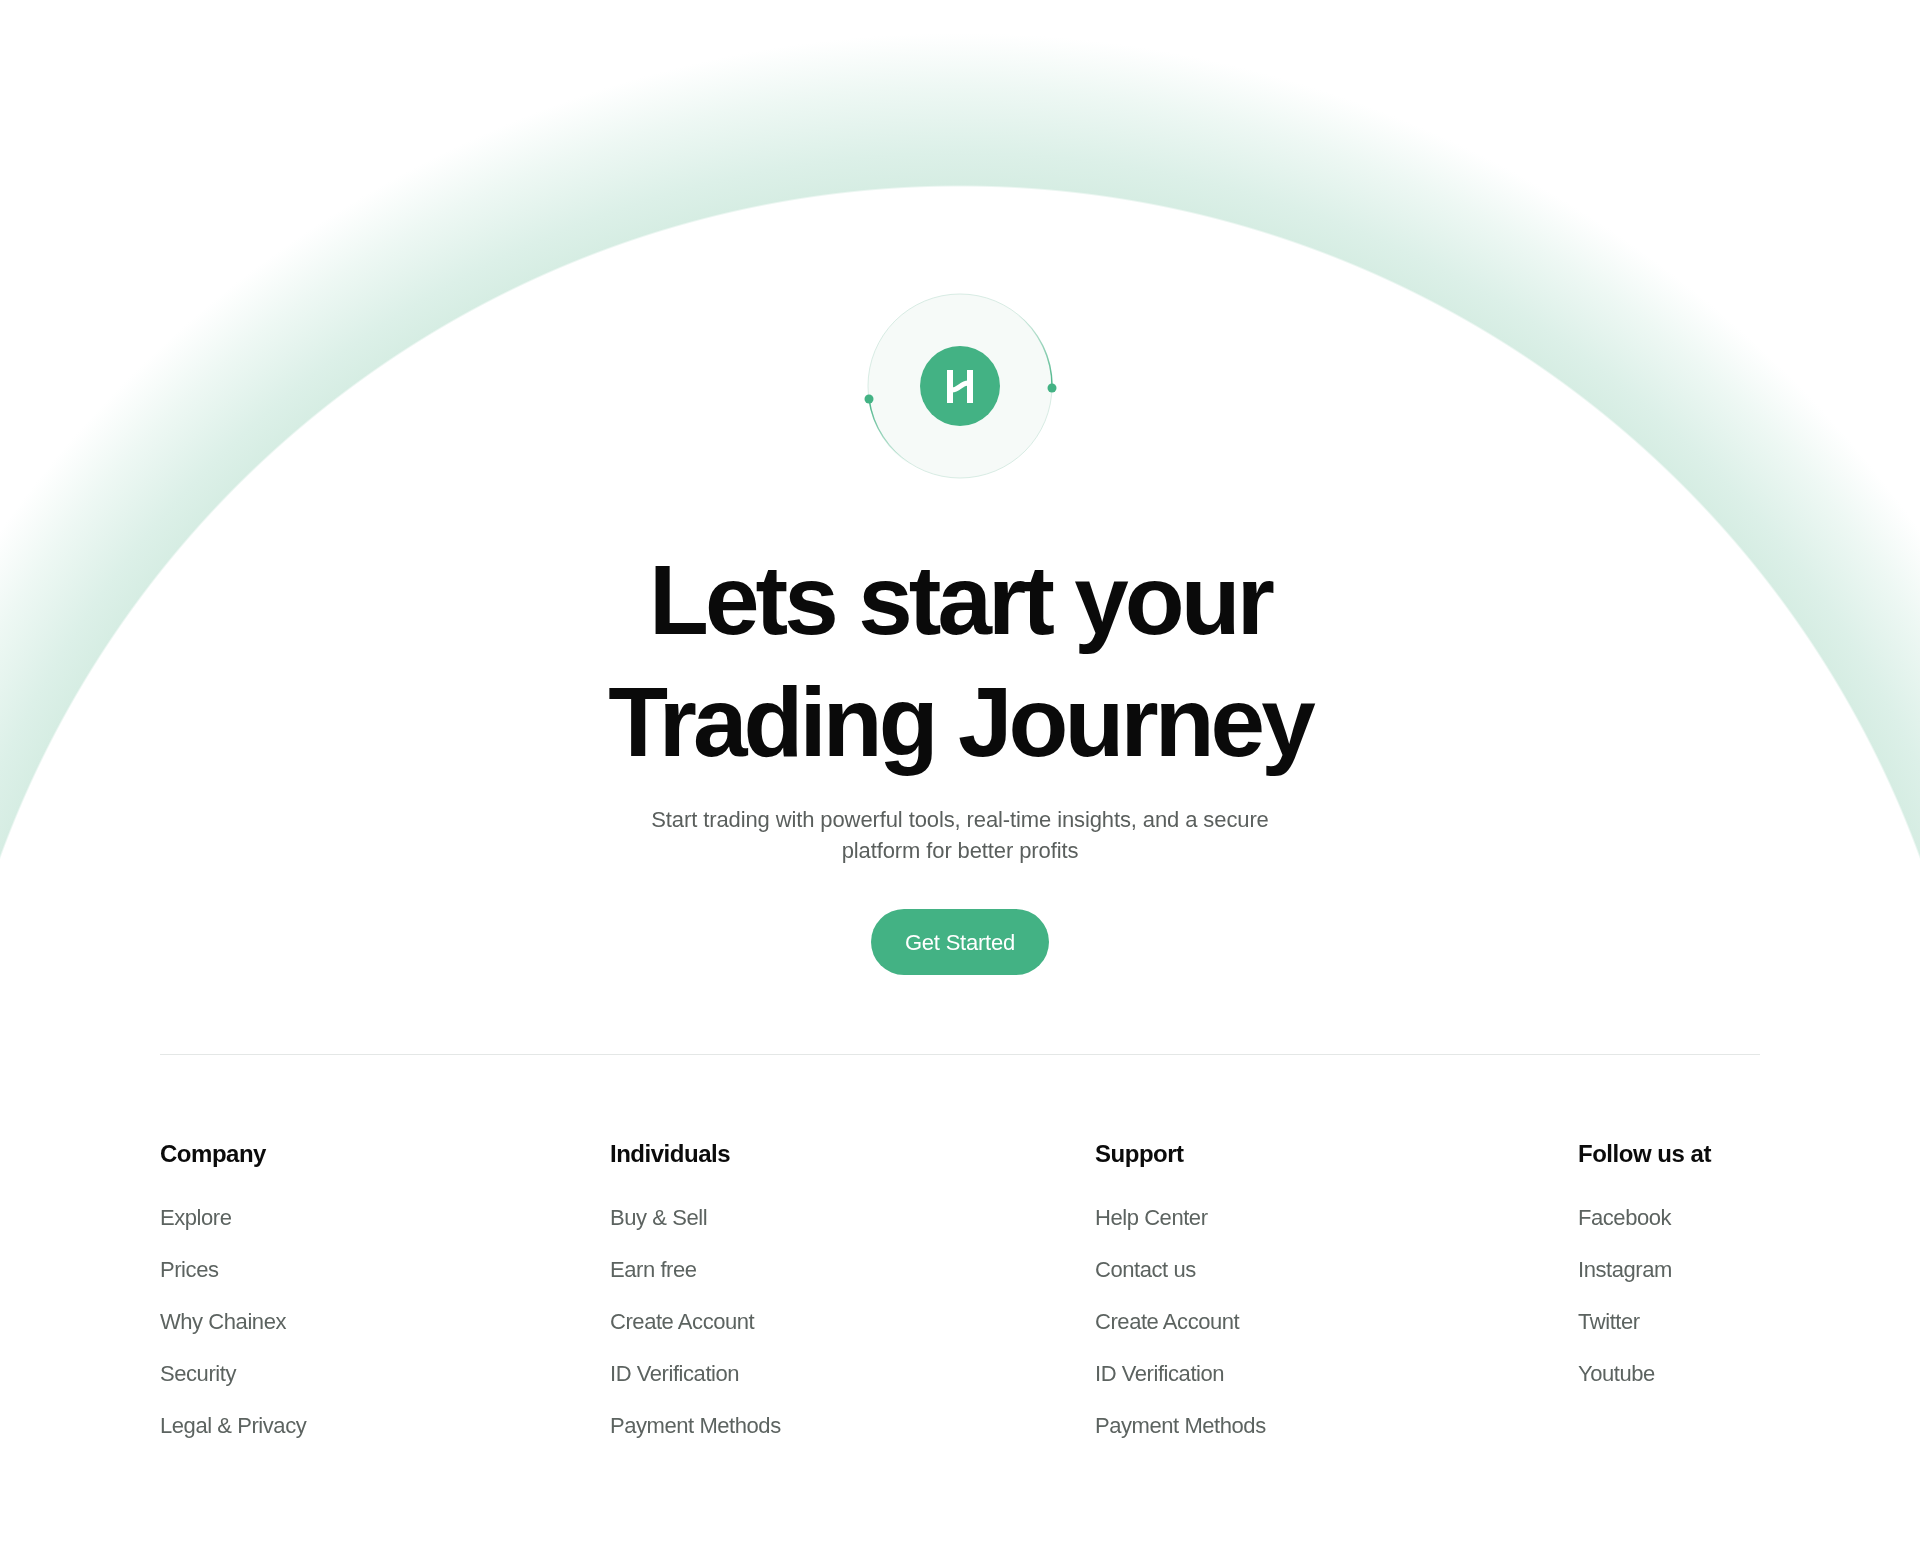  Describe the element at coordinates (653, 1269) in the screenshot. I see `footer-link: Earn free` at that location.